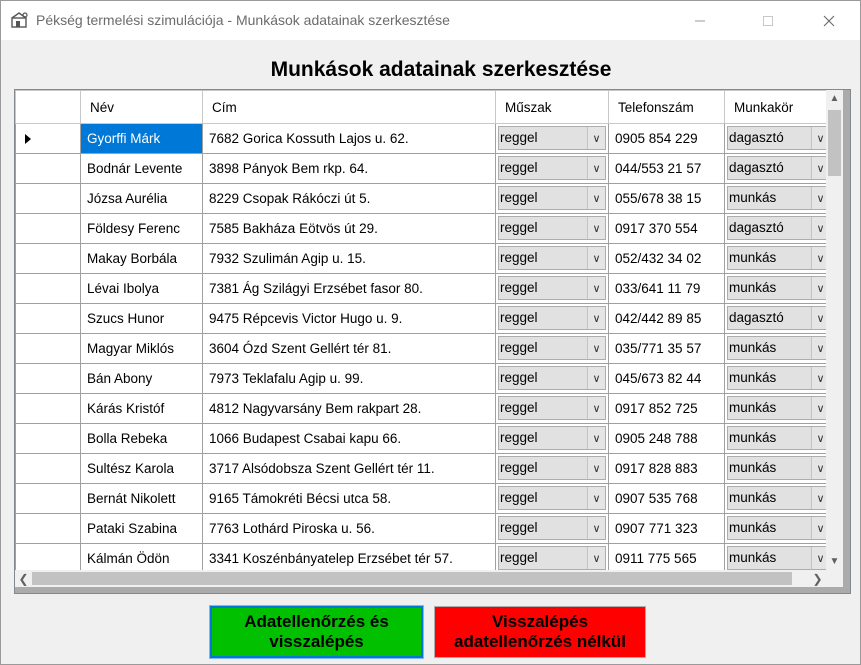 The image size is (861, 665). I want to click on cell-telefonszam: 045/673 82 44, so click(666, 378).